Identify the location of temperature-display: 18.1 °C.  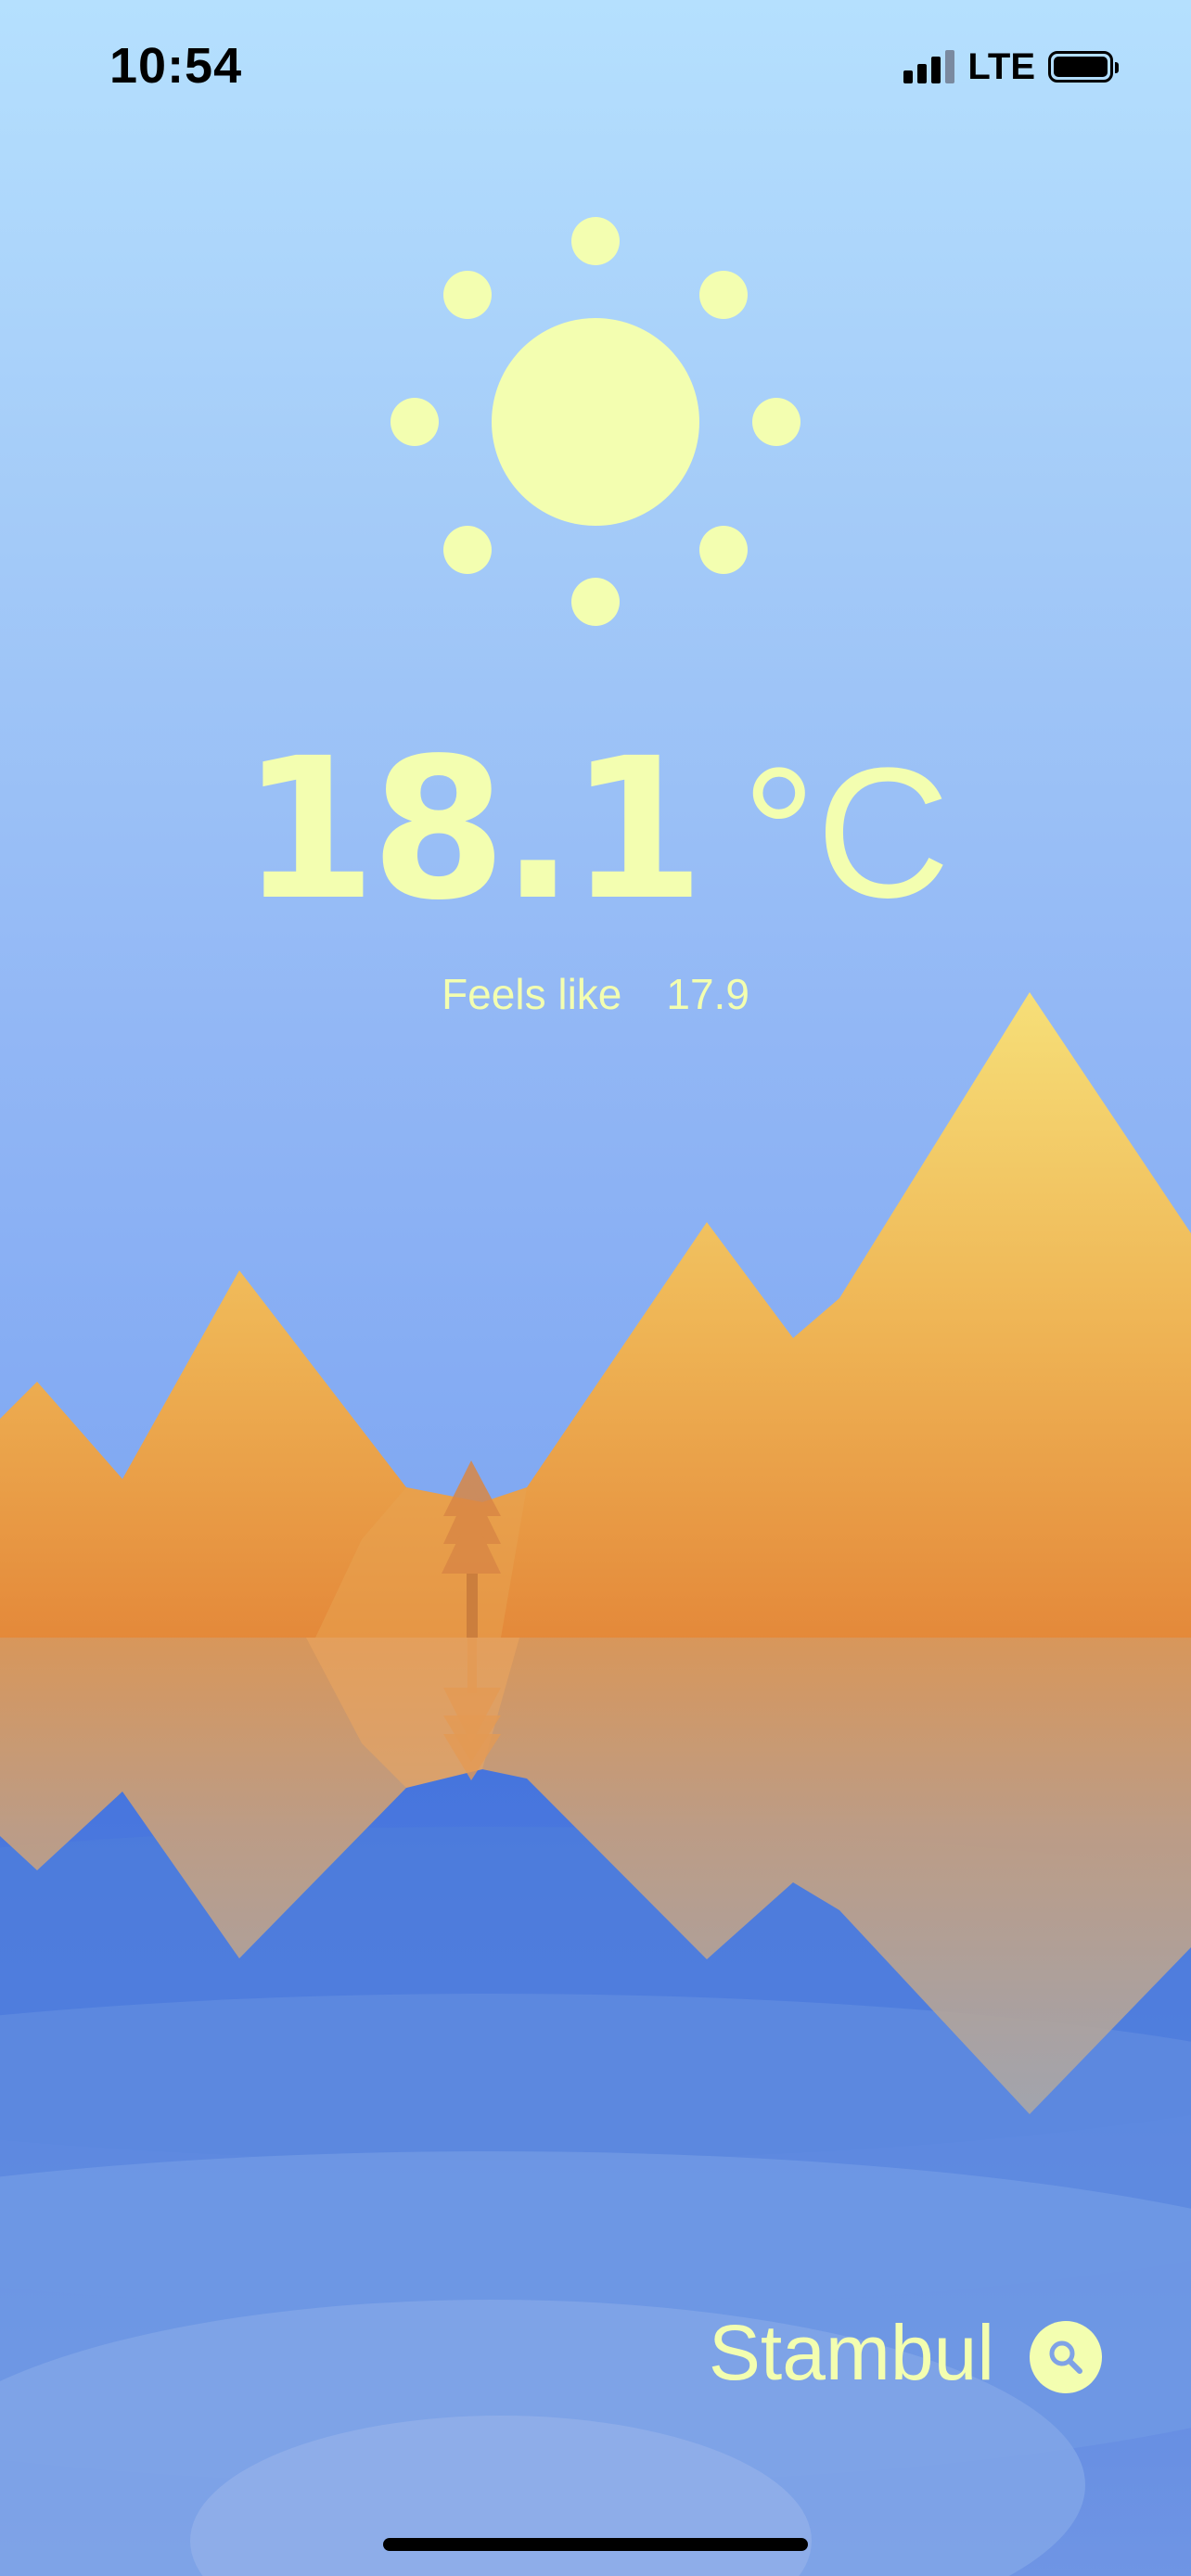
(595, 830).